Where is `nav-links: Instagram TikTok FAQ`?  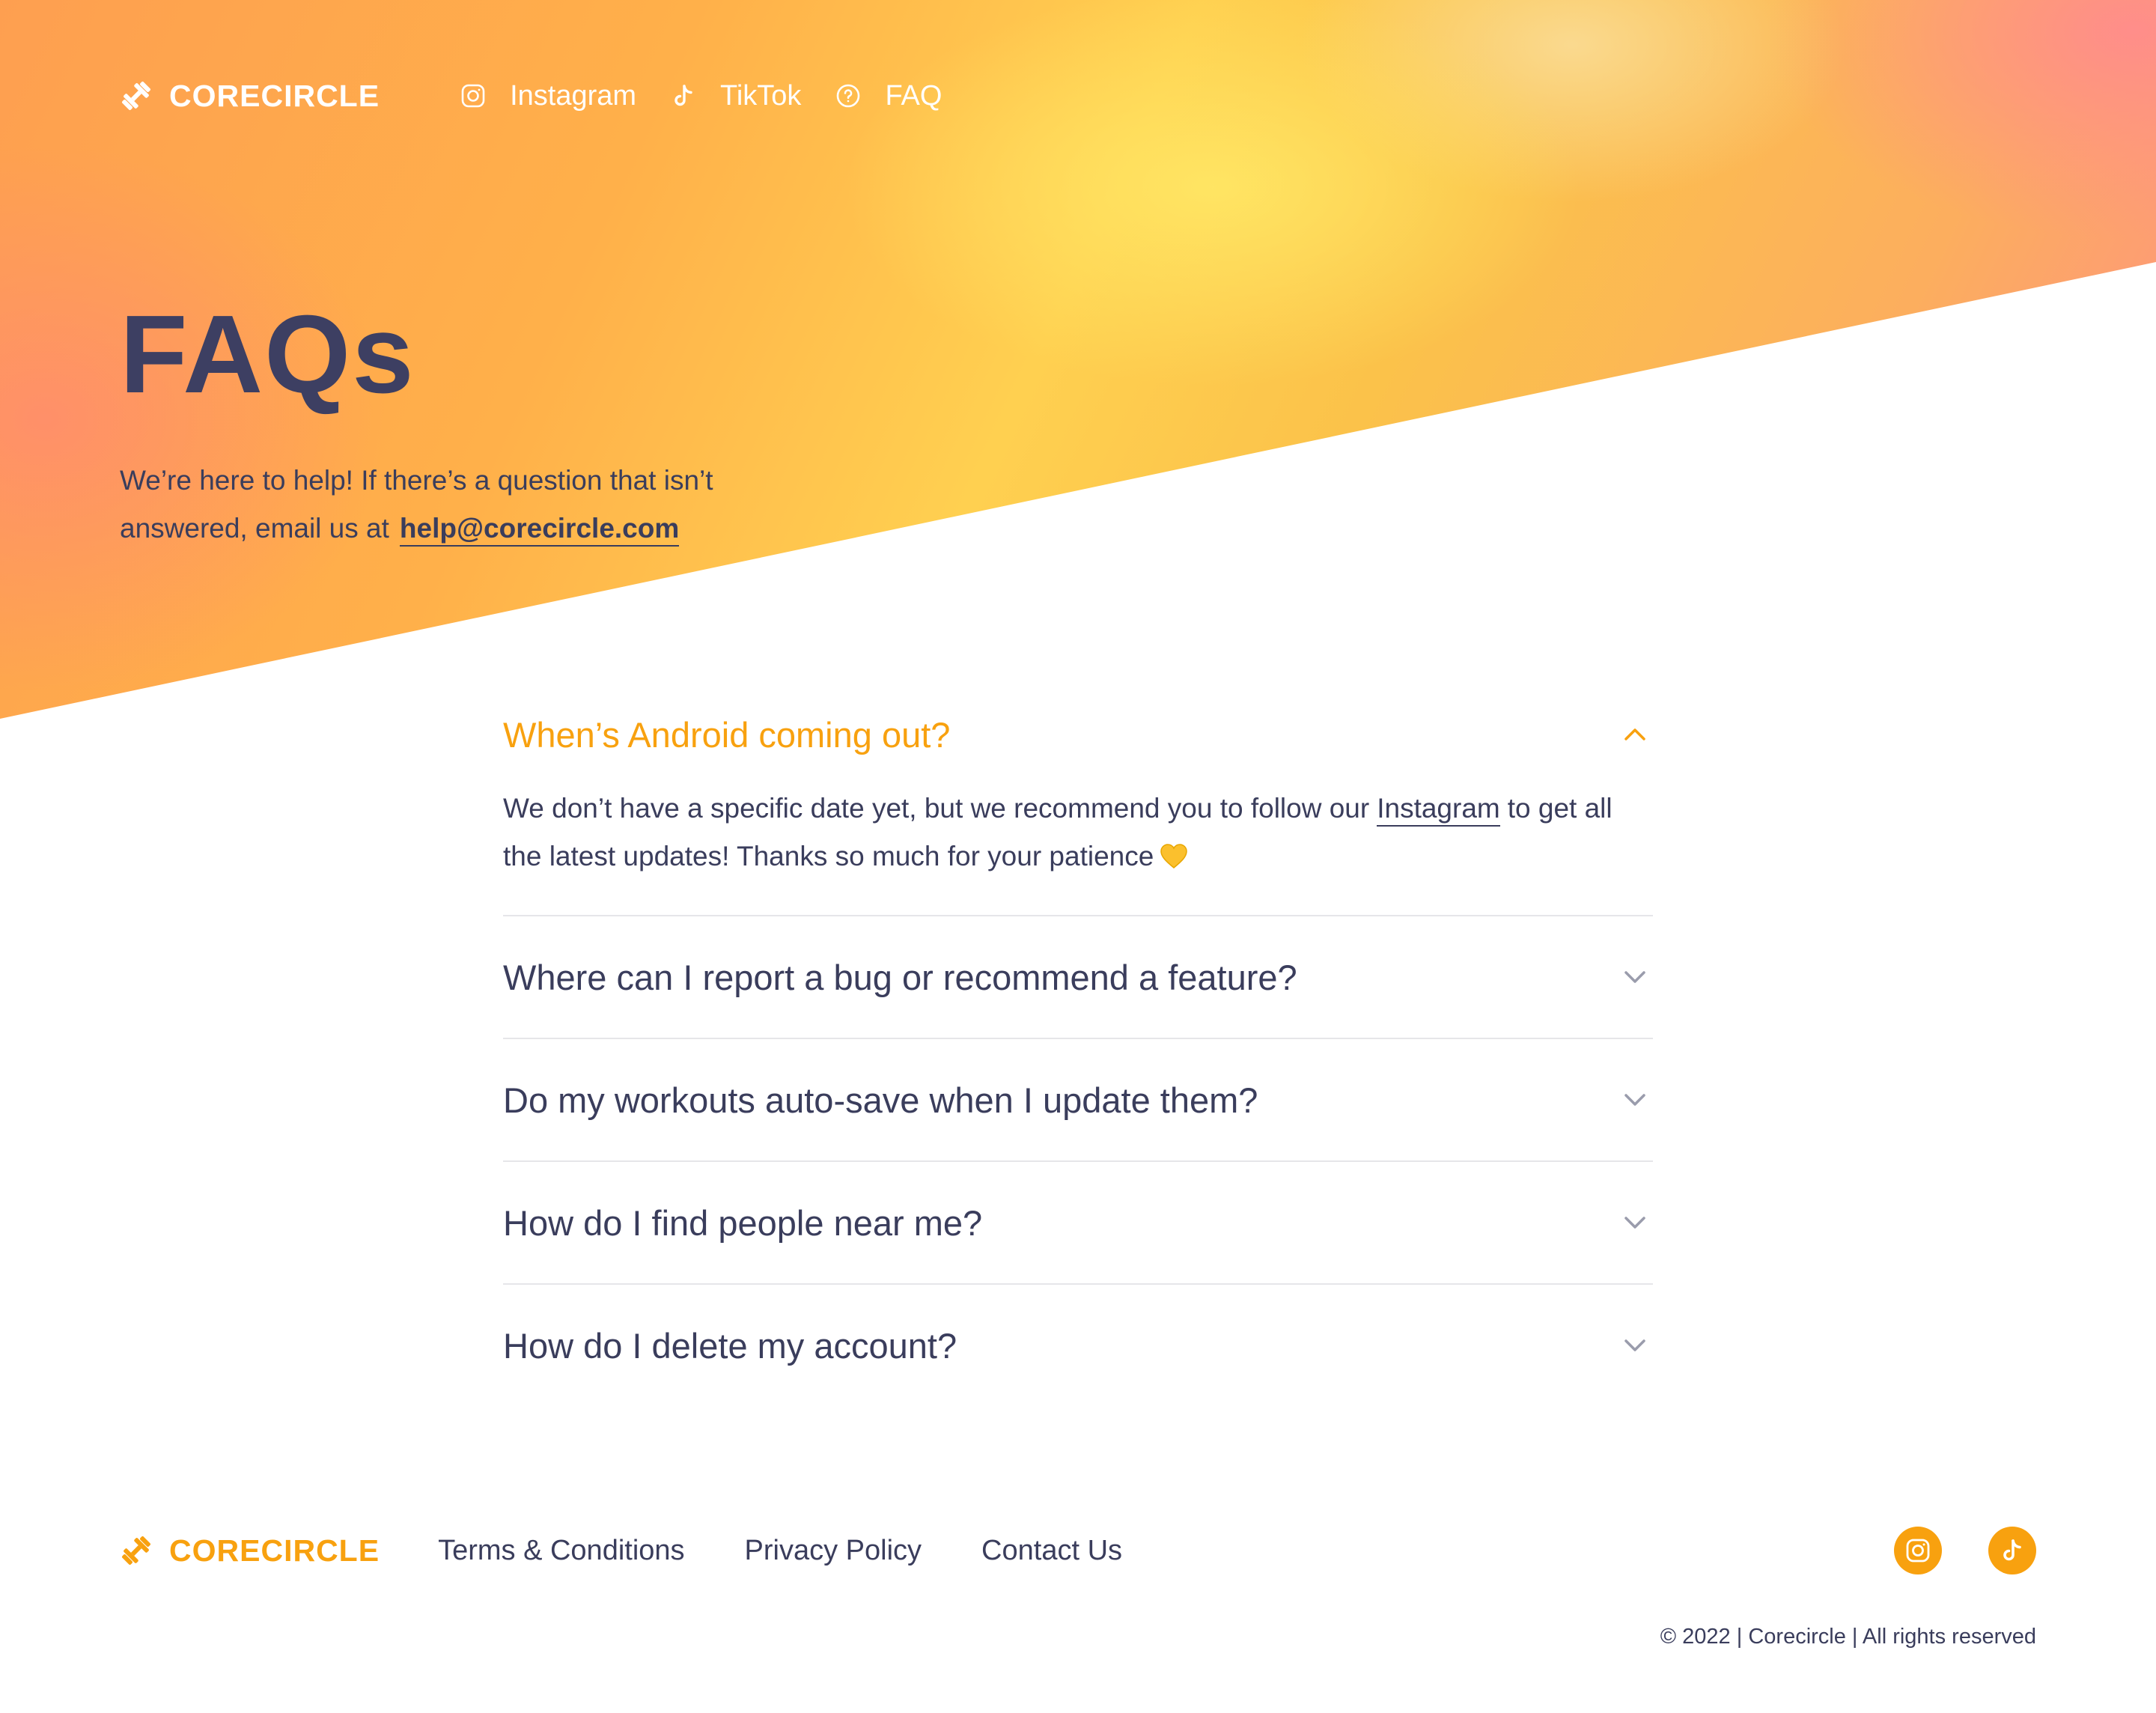
nav-links: Instagram TikTok FAQ is located at coordinates (701, 96).